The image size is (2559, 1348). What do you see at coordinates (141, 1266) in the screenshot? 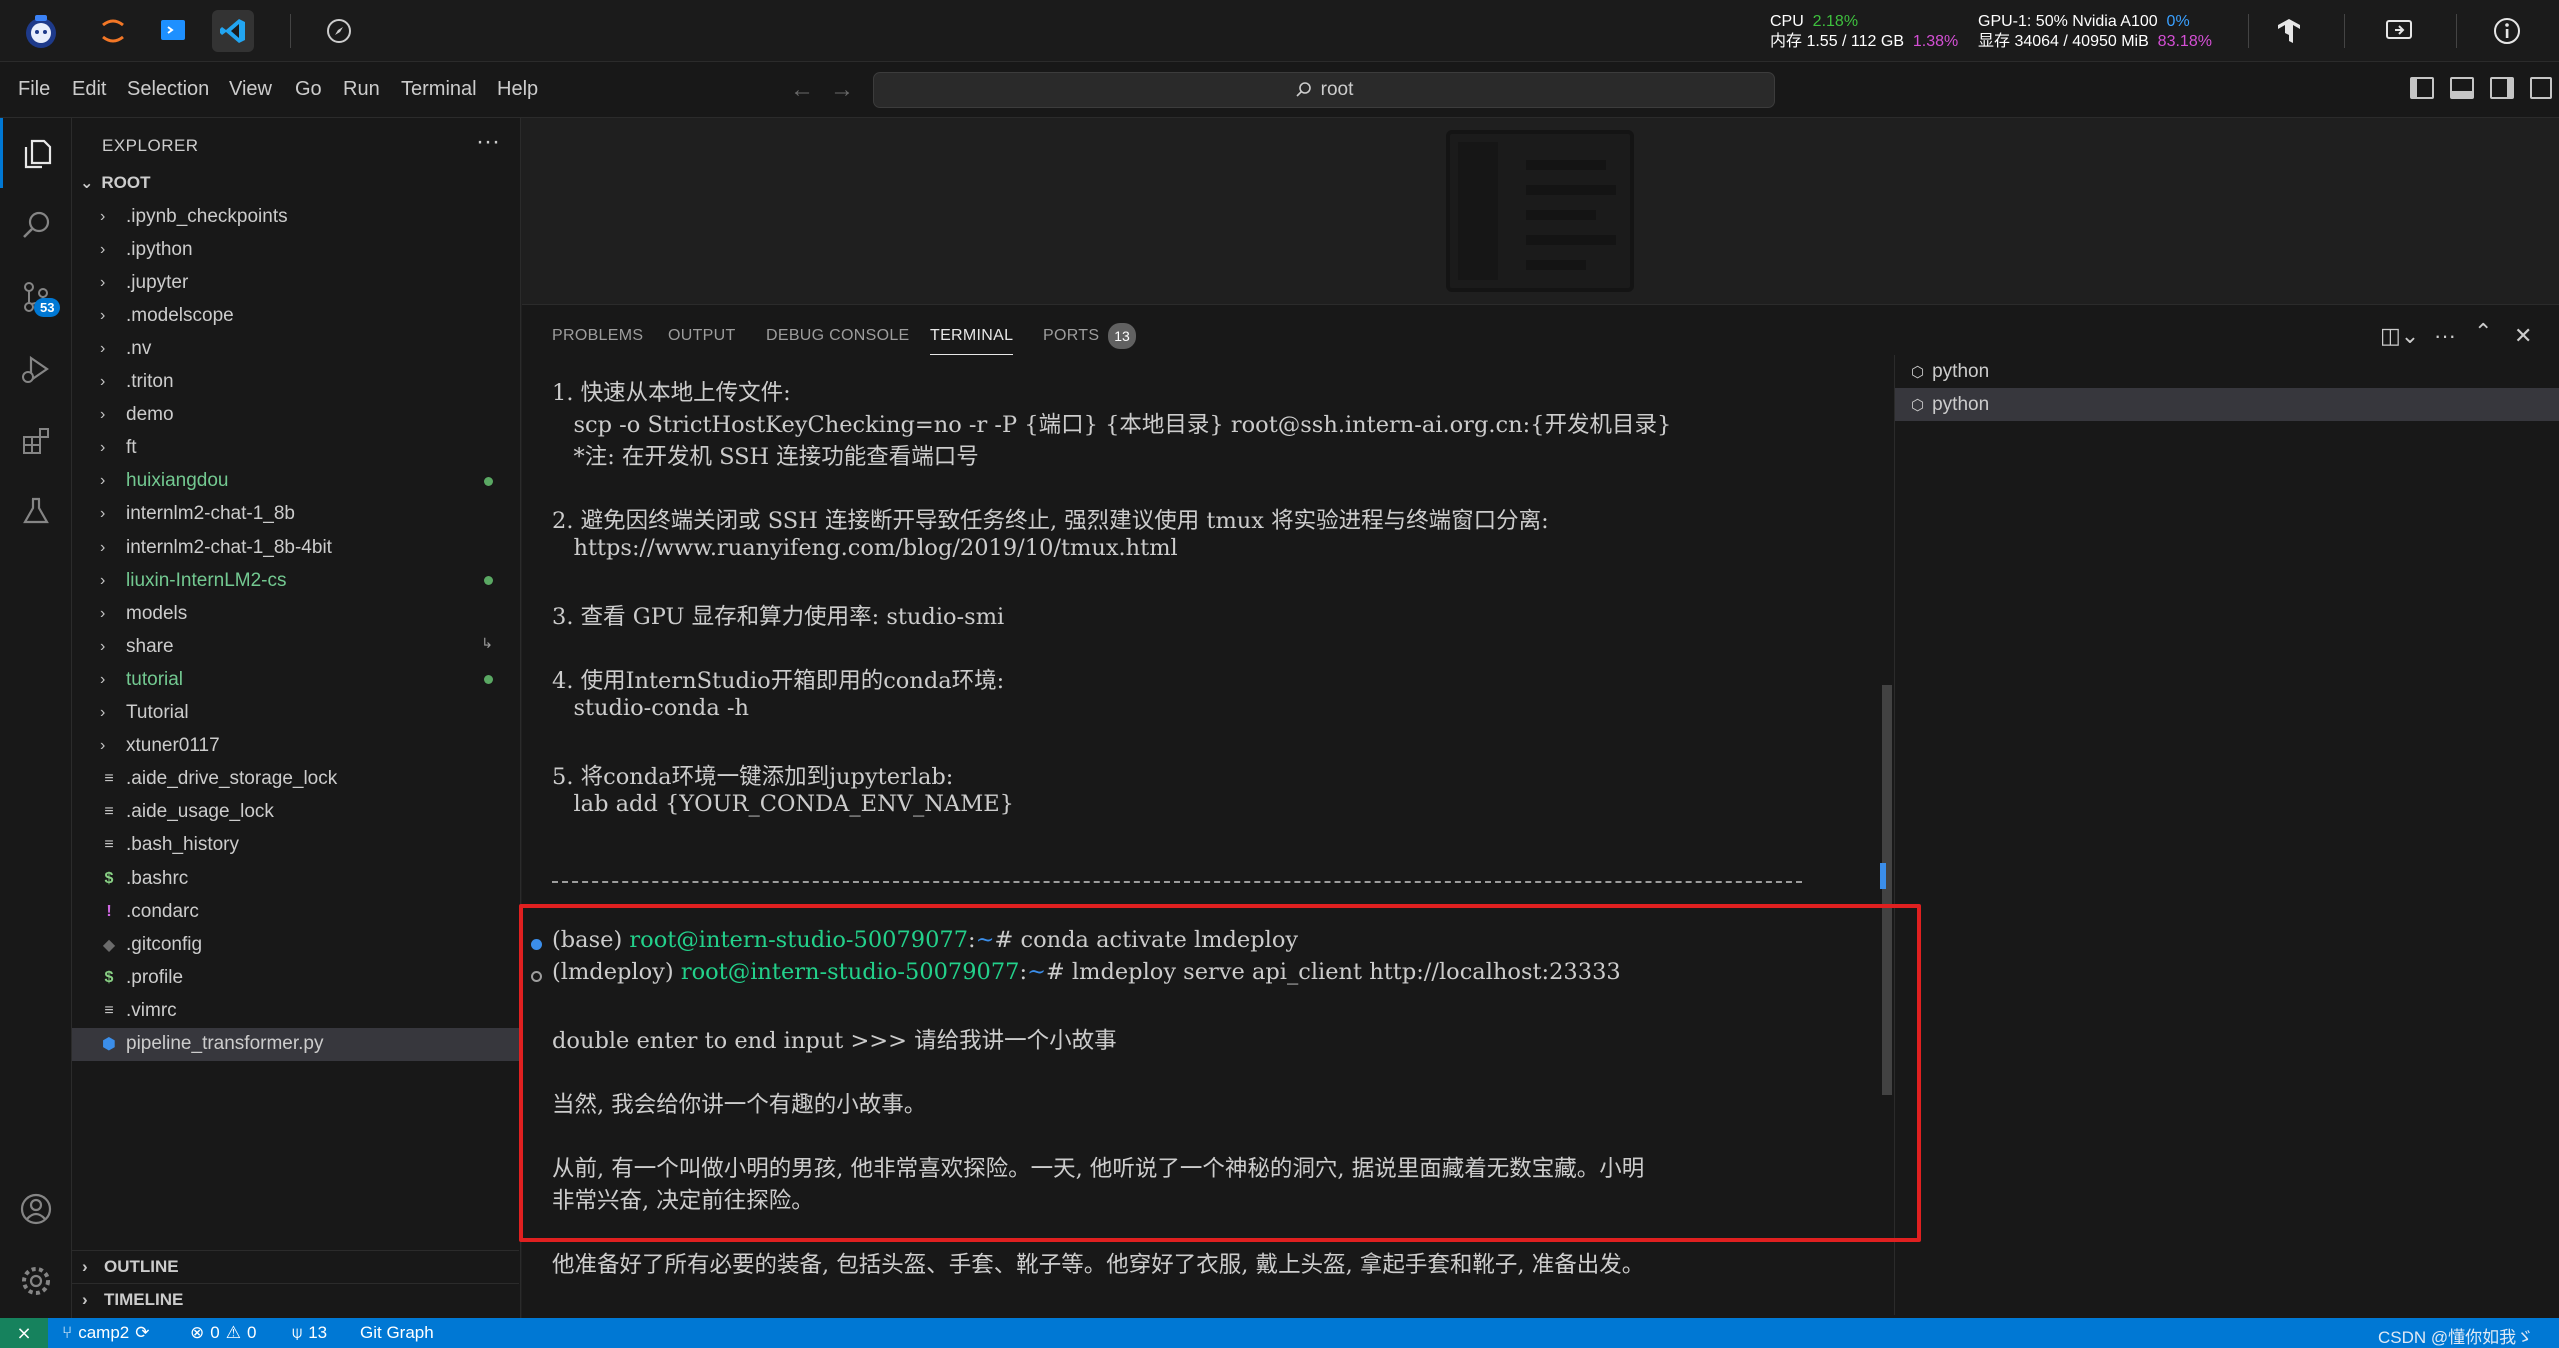
I see `outline-label: OUTLINE` at bounding box center [141, 1266].